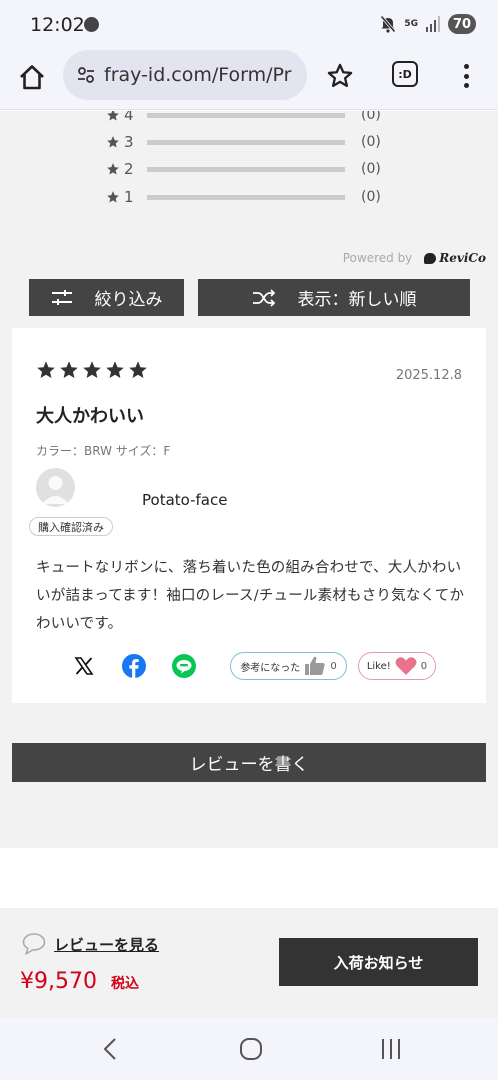  I want to click on write-review-button: レビューを書く, so click(249, 762).